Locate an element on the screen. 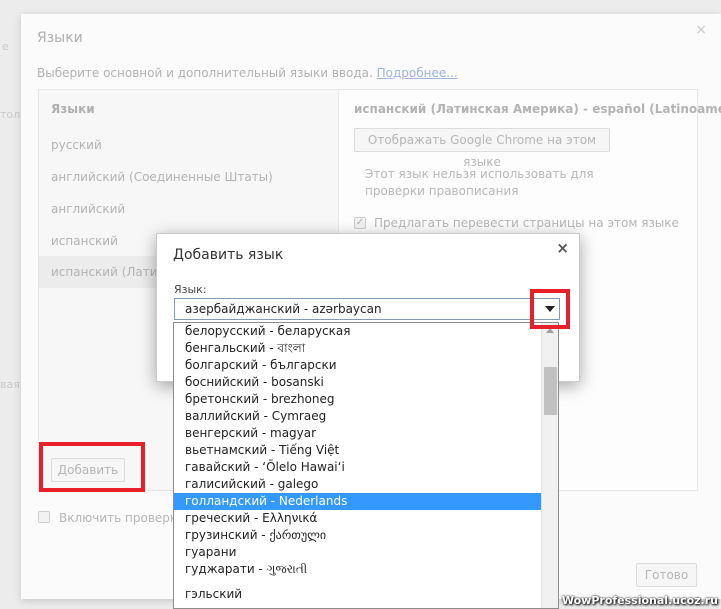 The width and height of the screenshot is (721, 609). language-list-header: Языки is located at coordinates (73, 109).